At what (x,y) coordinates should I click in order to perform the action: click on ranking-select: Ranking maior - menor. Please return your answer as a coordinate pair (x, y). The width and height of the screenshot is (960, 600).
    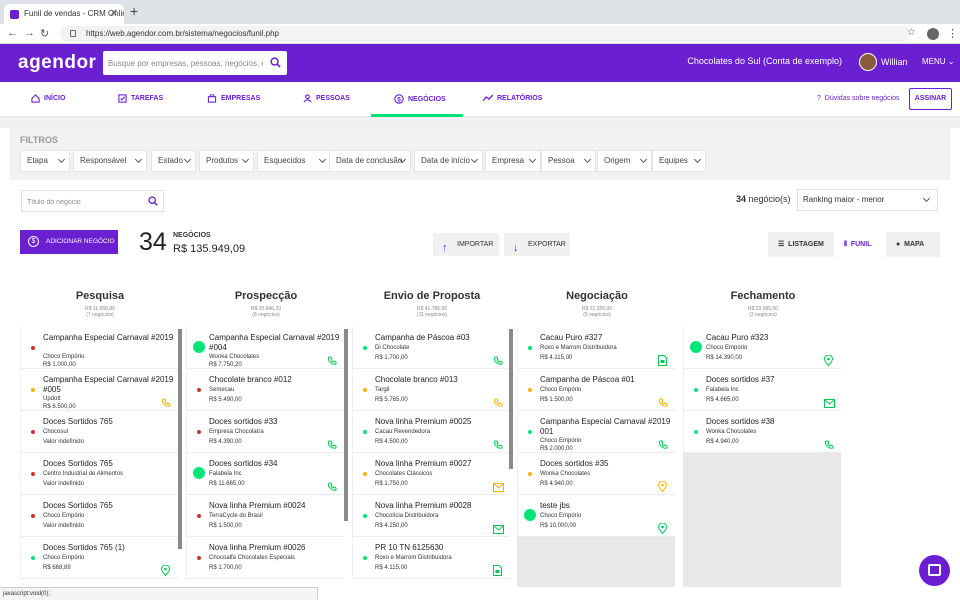
    Looking at the image, I should click on (867, 200).